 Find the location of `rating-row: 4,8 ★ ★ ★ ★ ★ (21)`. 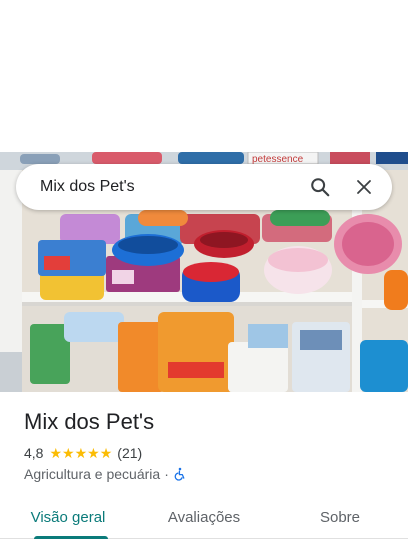

rating-row: 4,8 ★ ★ ★ ★ ★ (21) is located at coordinates (83, 453).